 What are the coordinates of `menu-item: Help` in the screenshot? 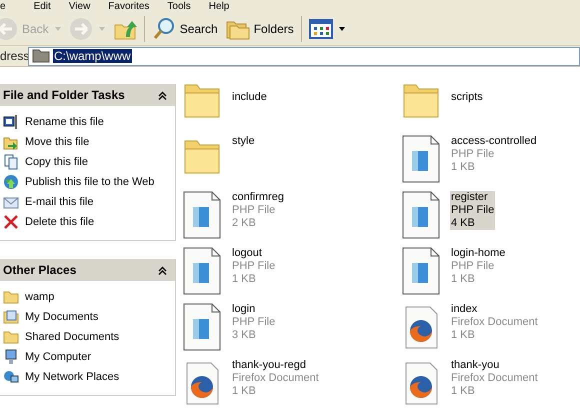 It's located at (219, 6).